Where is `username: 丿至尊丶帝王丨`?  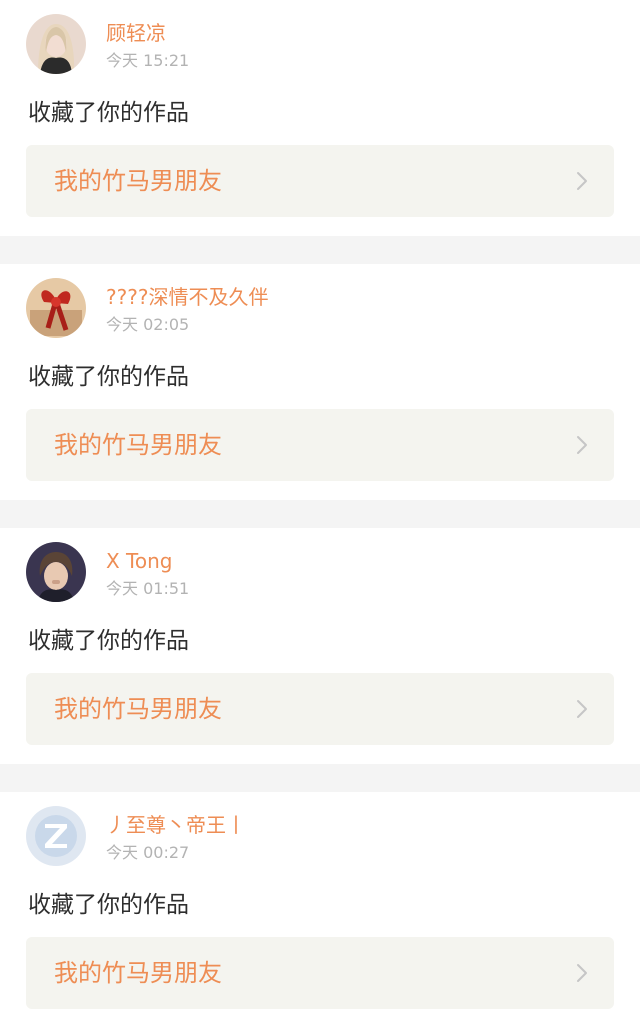
username: 丿至尊丶帝王丨 is located at coordinates (176, 825).